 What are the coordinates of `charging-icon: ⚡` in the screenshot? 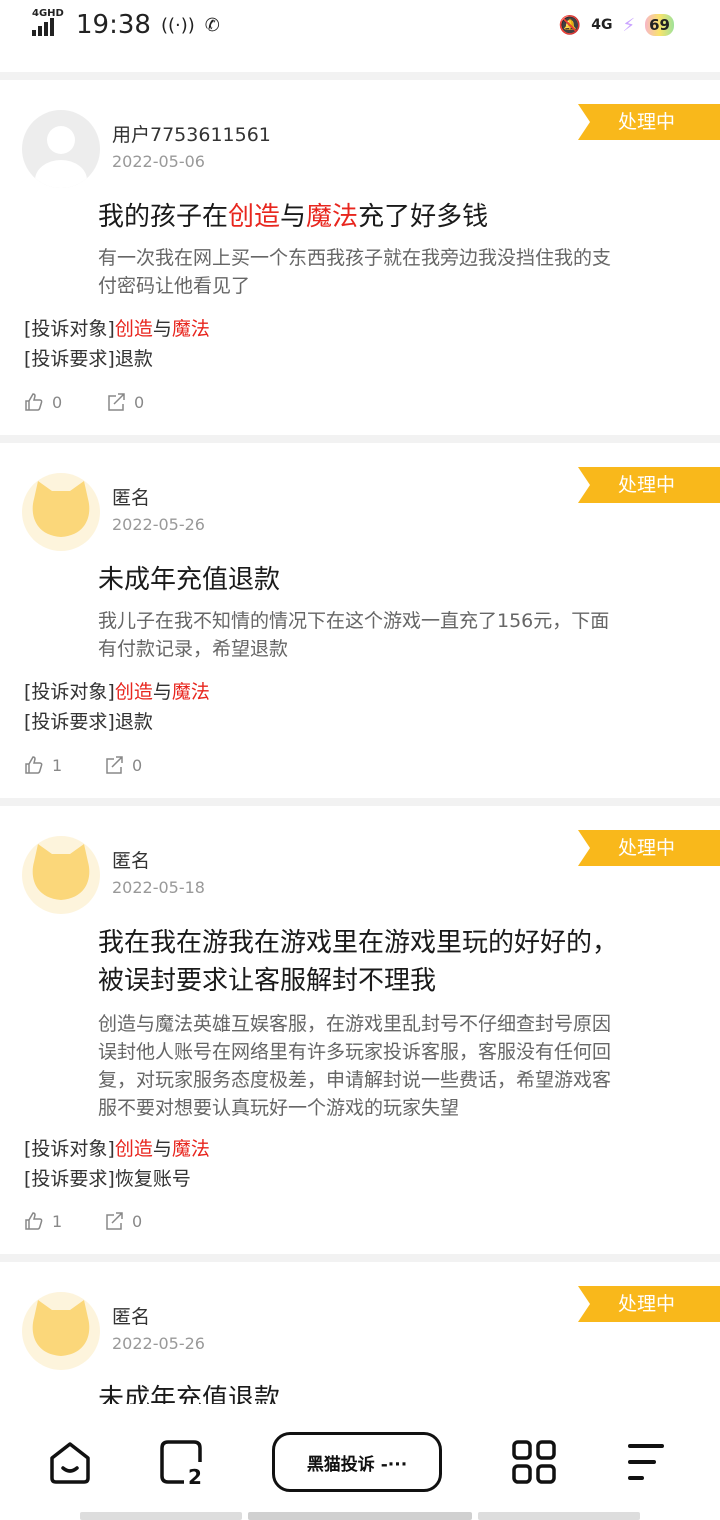 It's located at (629, 25).